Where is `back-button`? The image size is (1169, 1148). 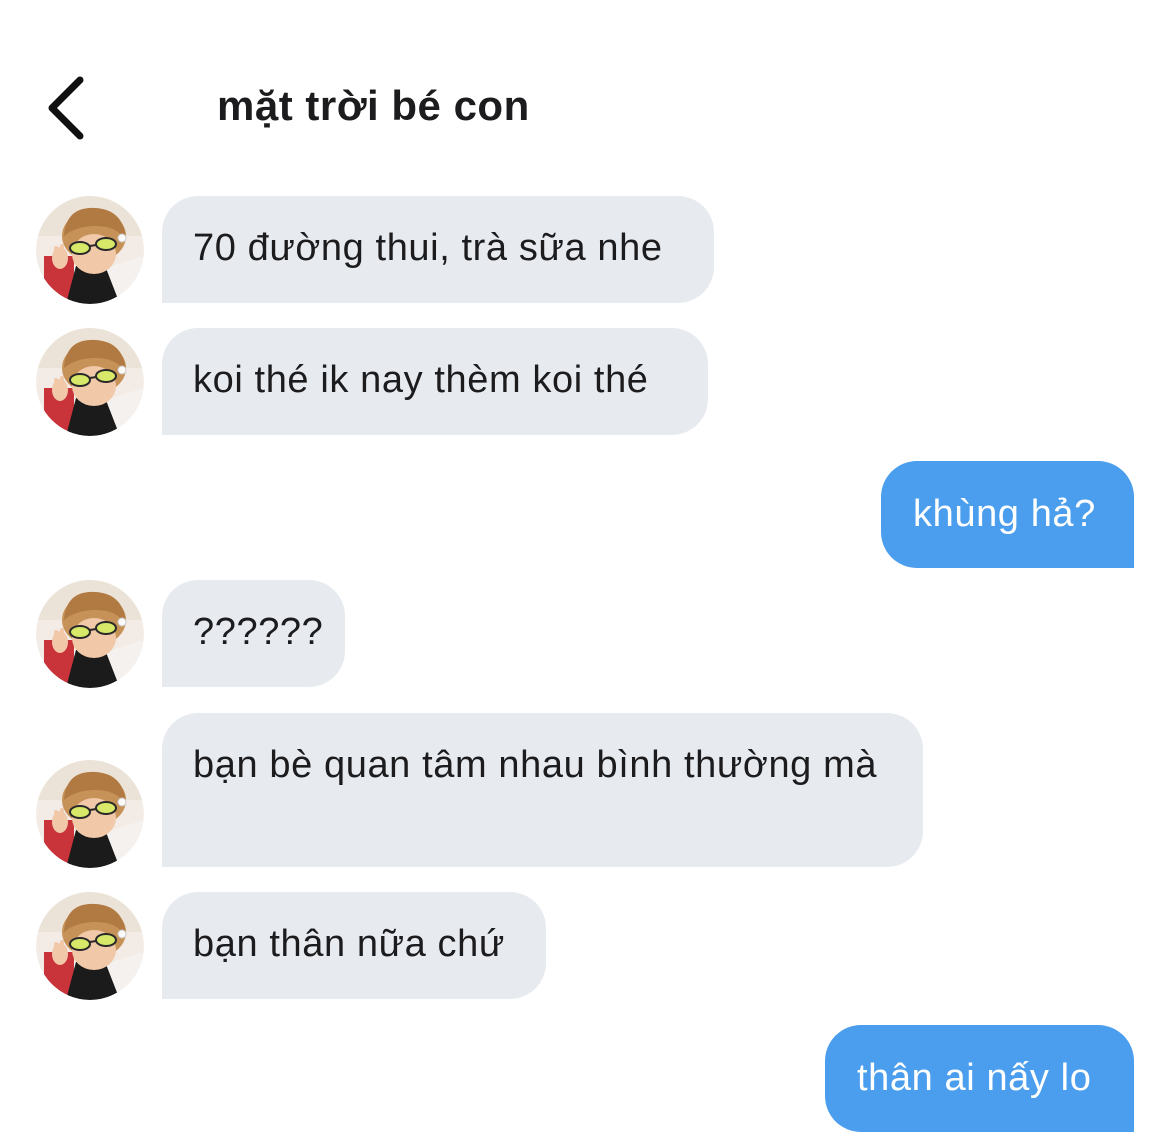
back-button is located at coordinates (66, 108).